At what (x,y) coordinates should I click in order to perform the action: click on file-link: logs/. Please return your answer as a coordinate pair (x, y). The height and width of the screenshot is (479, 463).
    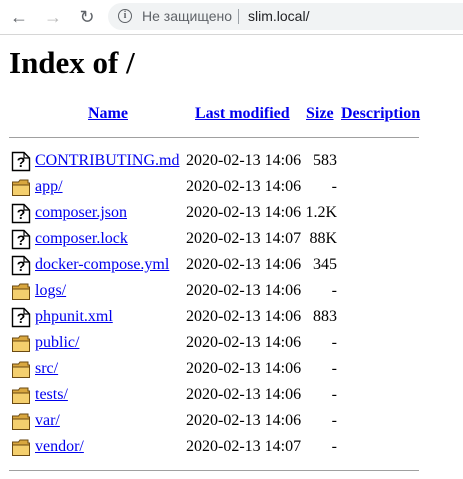
    Looking at the image, I should click on (50, 291).